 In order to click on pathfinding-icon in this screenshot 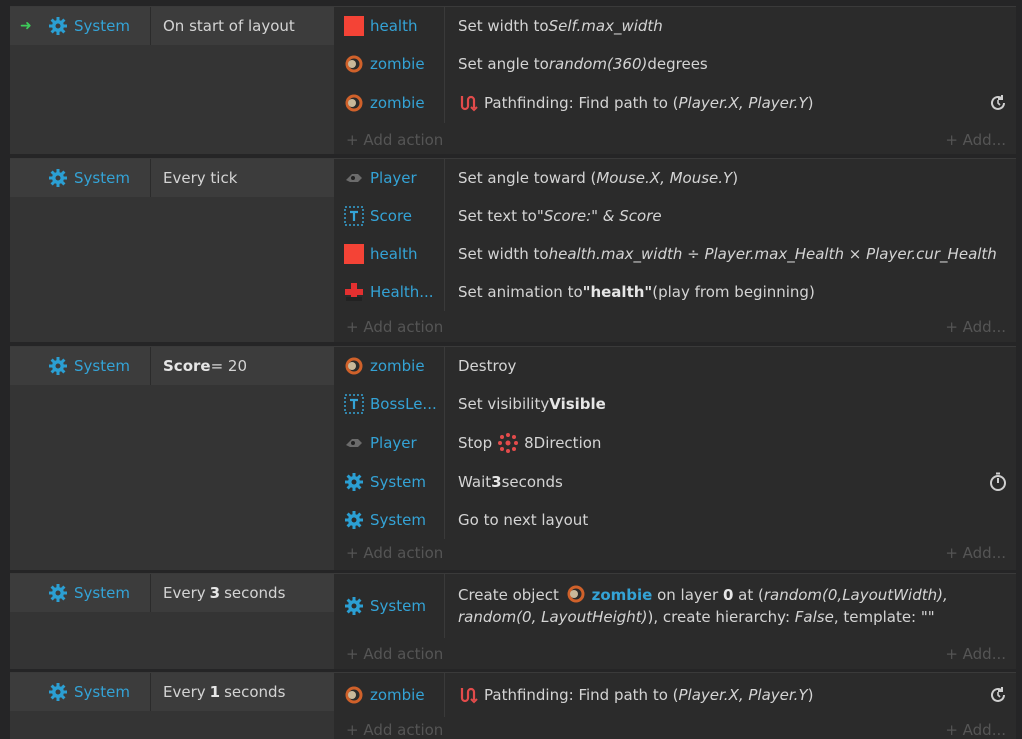, I will do `click(469, 103)`.